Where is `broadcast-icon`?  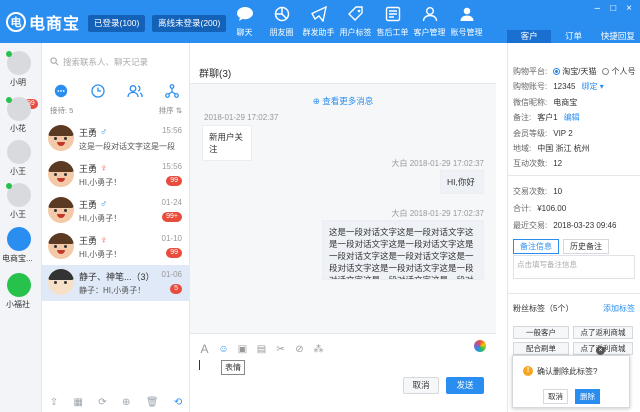
broadcast-icon is located at coordinates (319, 14).